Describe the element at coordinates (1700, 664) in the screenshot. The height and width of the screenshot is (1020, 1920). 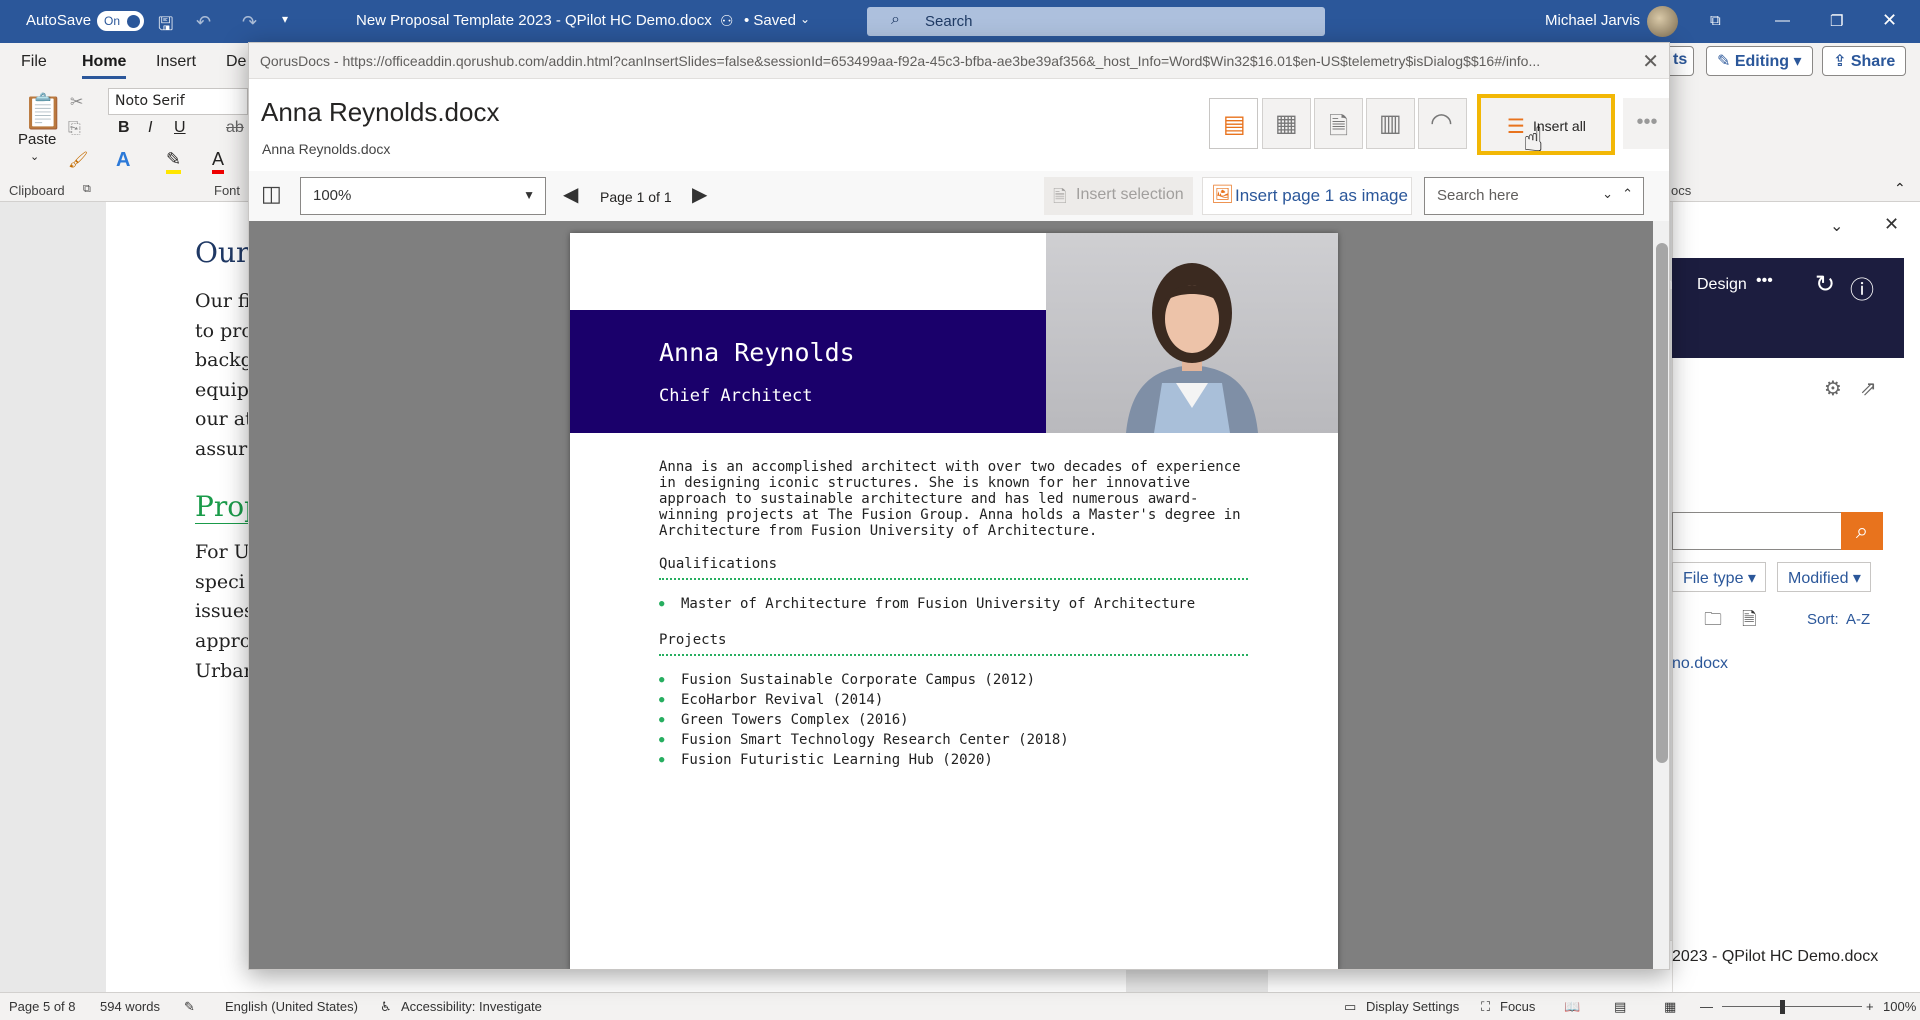
I see `file-link: no.docx` at that location.